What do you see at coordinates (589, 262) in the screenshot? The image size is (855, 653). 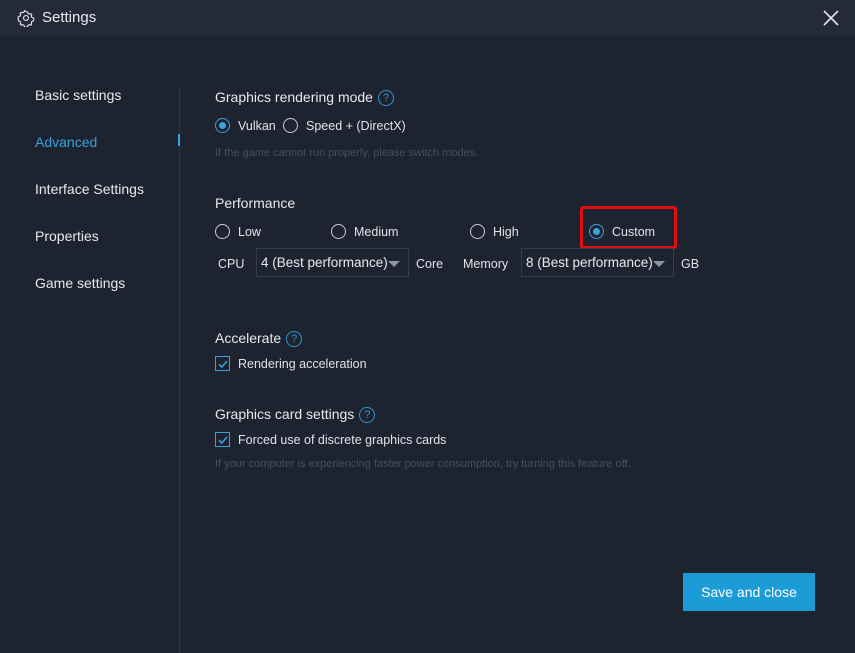 I see `memory-select-value: 8 (Best performance)` at bounding box center [589, 262].